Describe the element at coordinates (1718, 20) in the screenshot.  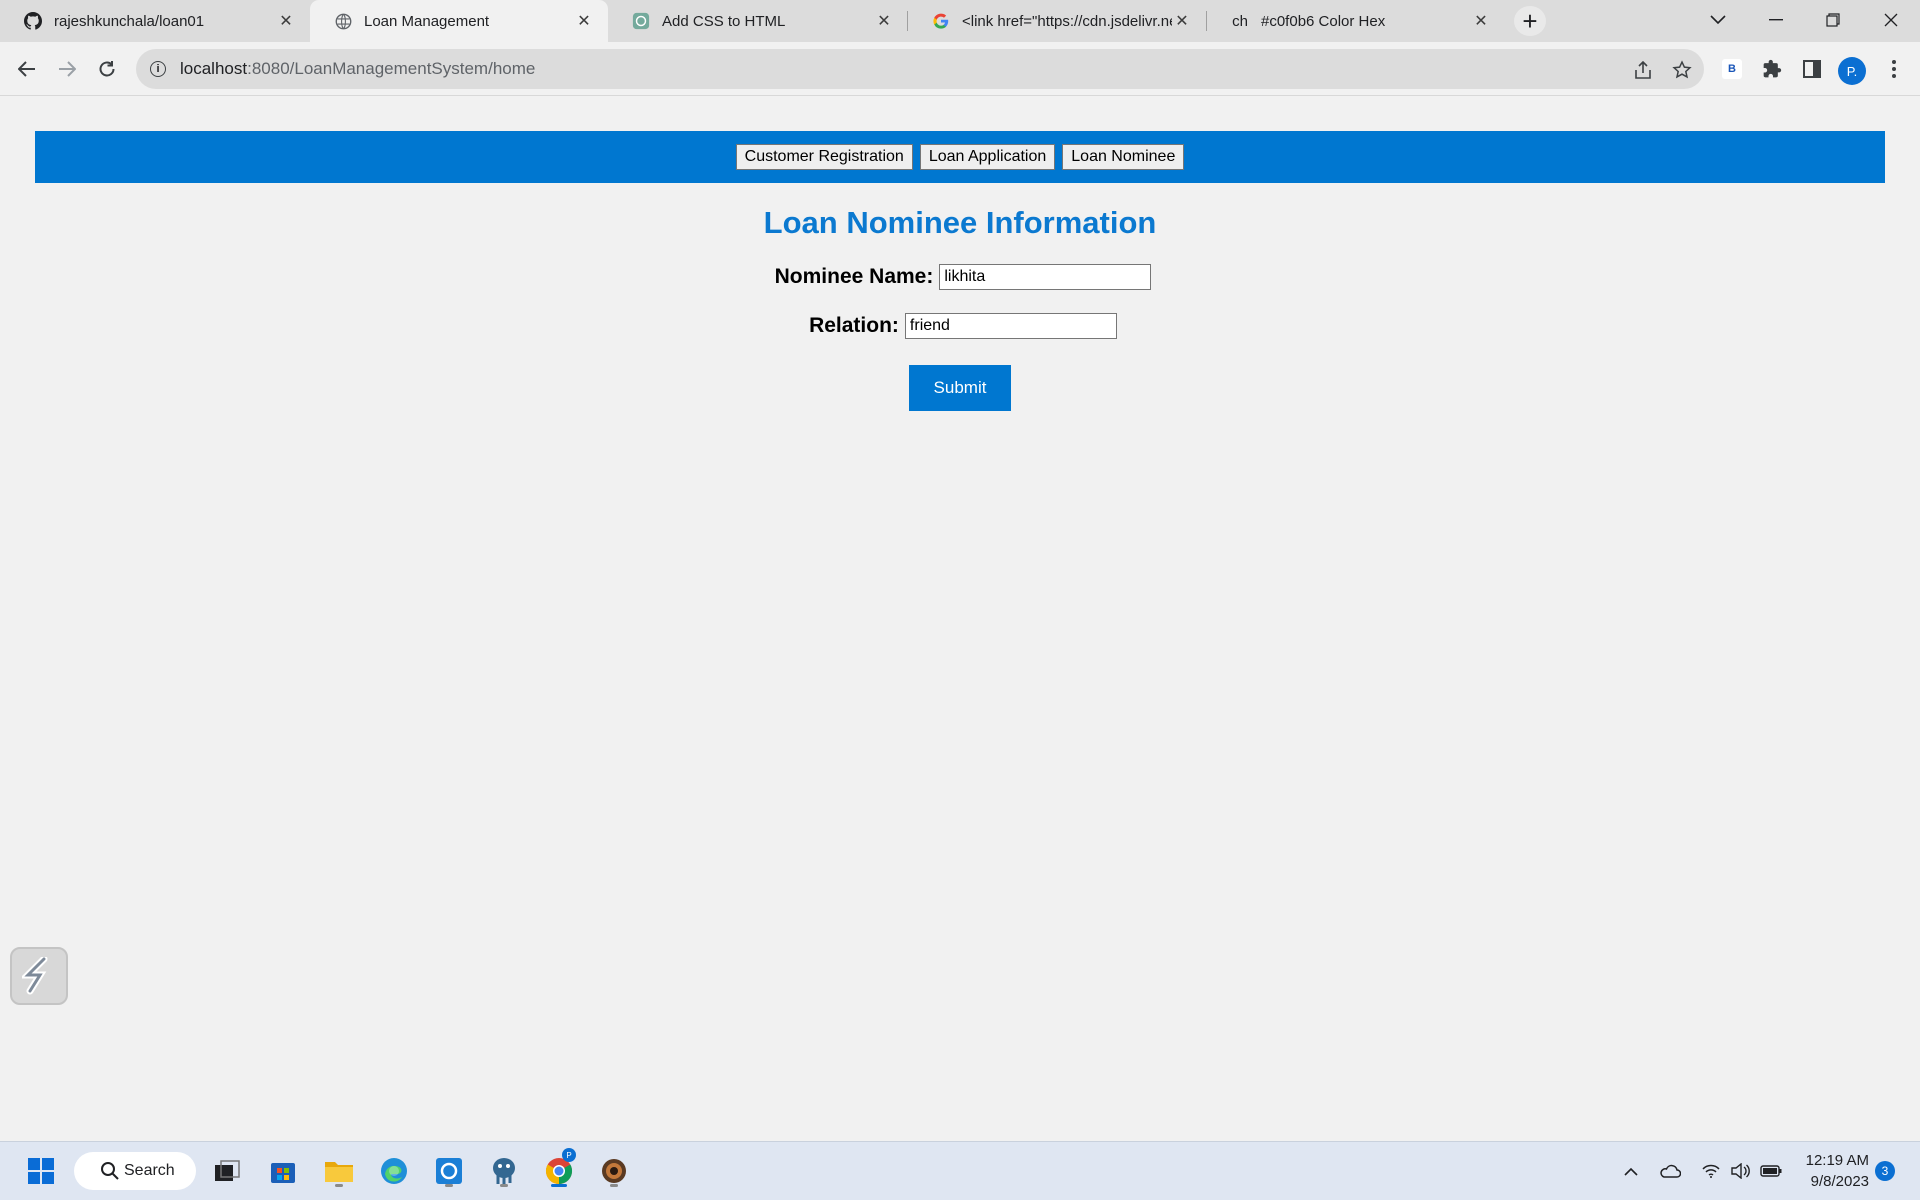
I see `tab-search-icon` at that location.